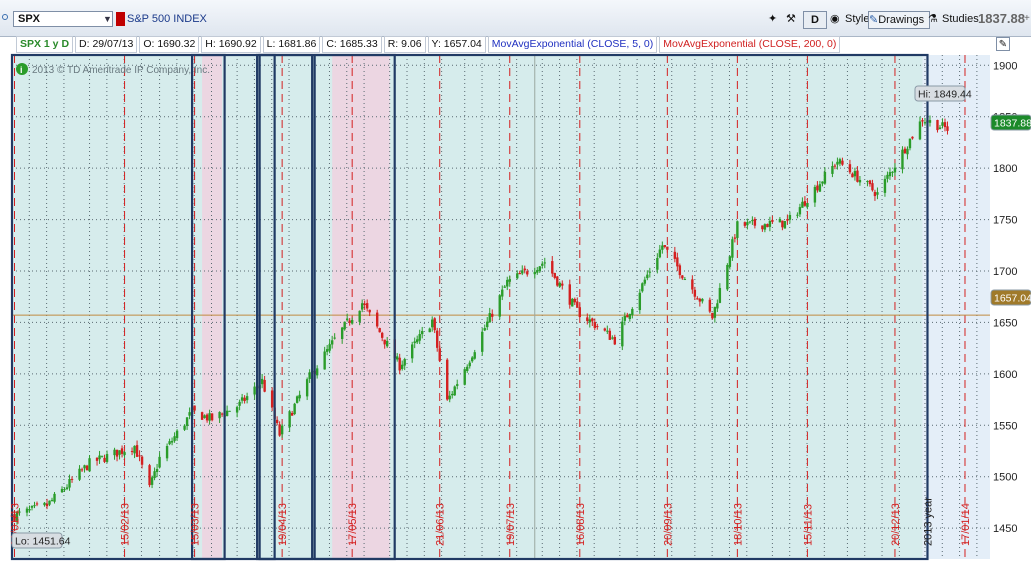 This screenshot has width=1031, height=569. I want to click on date-label: 15/02/13, so click(126, 524).